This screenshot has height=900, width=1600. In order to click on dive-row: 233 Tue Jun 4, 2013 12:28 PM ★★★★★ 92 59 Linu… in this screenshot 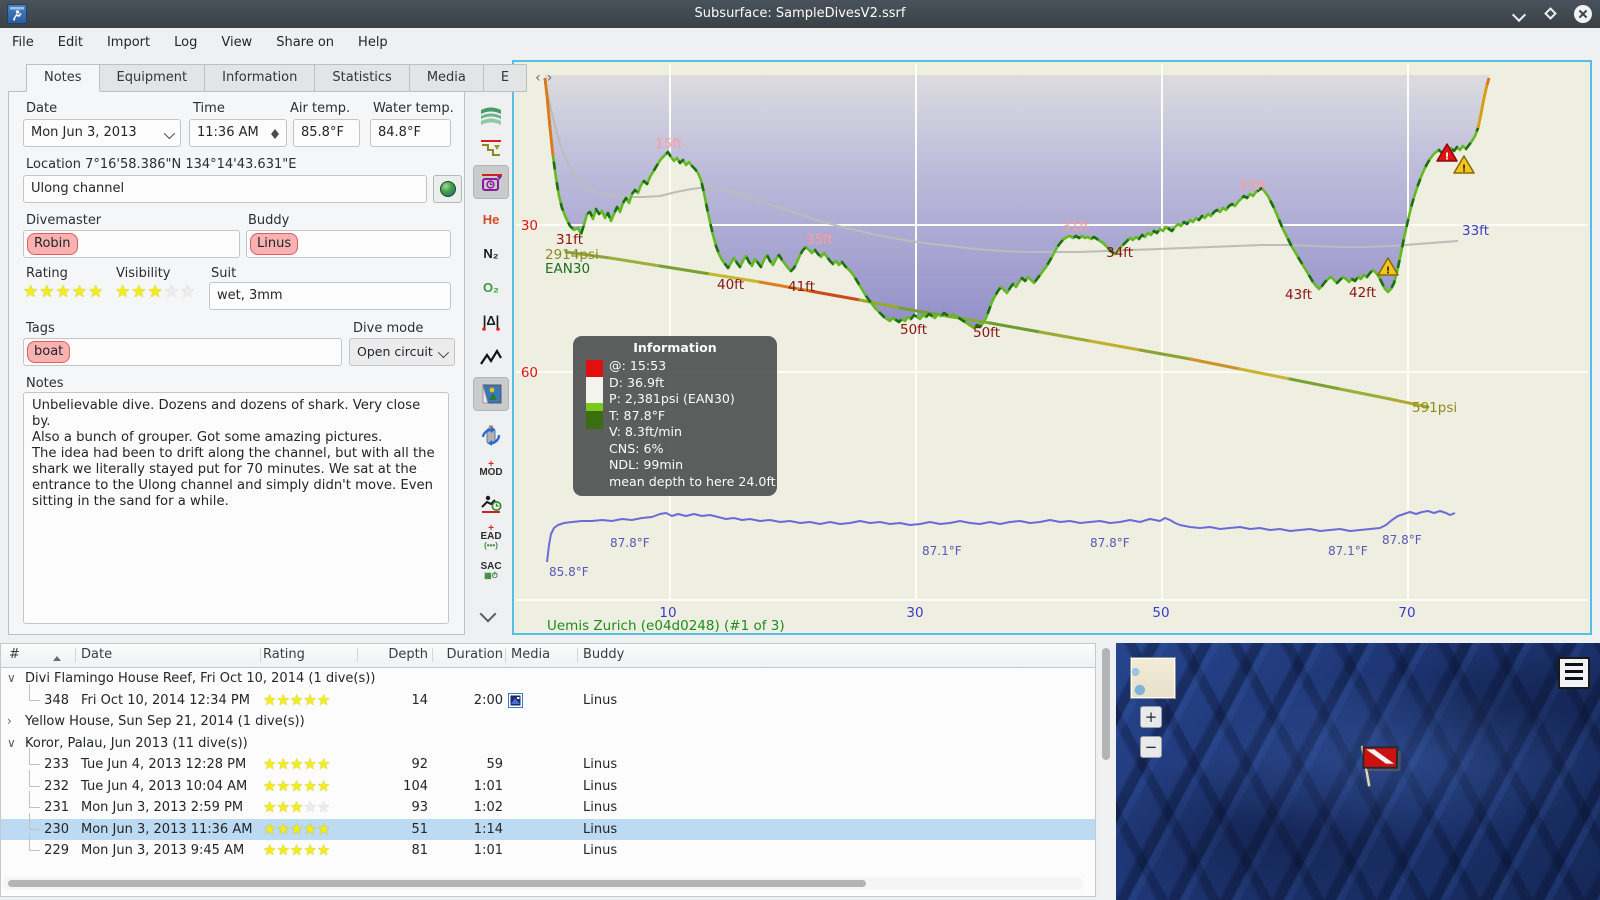, I will do `click(548, 761)`.